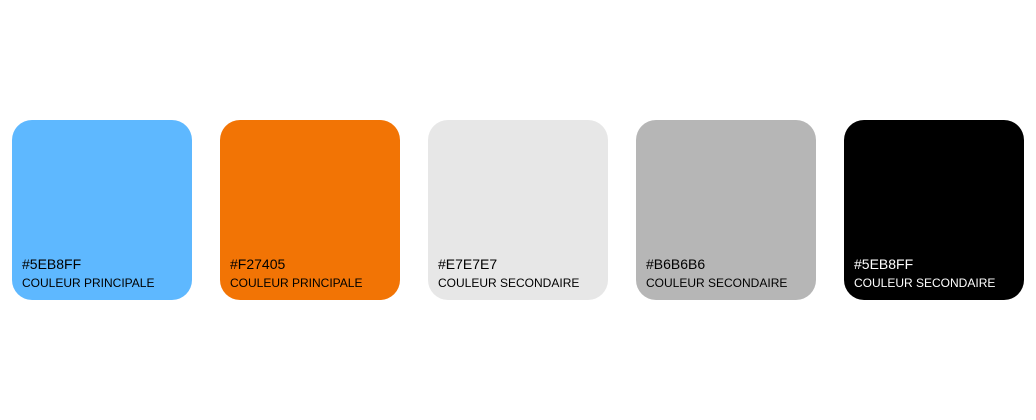  What do you see at coordinates (676, 264) in the screenshot?
I see `swatch-hex: #B6B6B6` at bounding box center [676, 264].